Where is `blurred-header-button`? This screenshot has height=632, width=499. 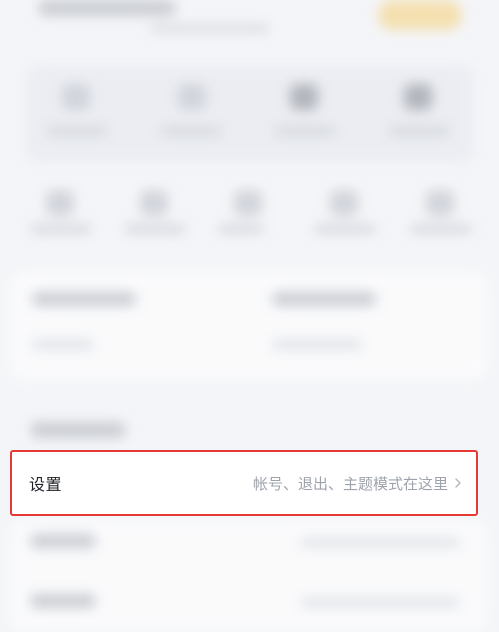 blurred-header-button is located at coordinates (420, 15).